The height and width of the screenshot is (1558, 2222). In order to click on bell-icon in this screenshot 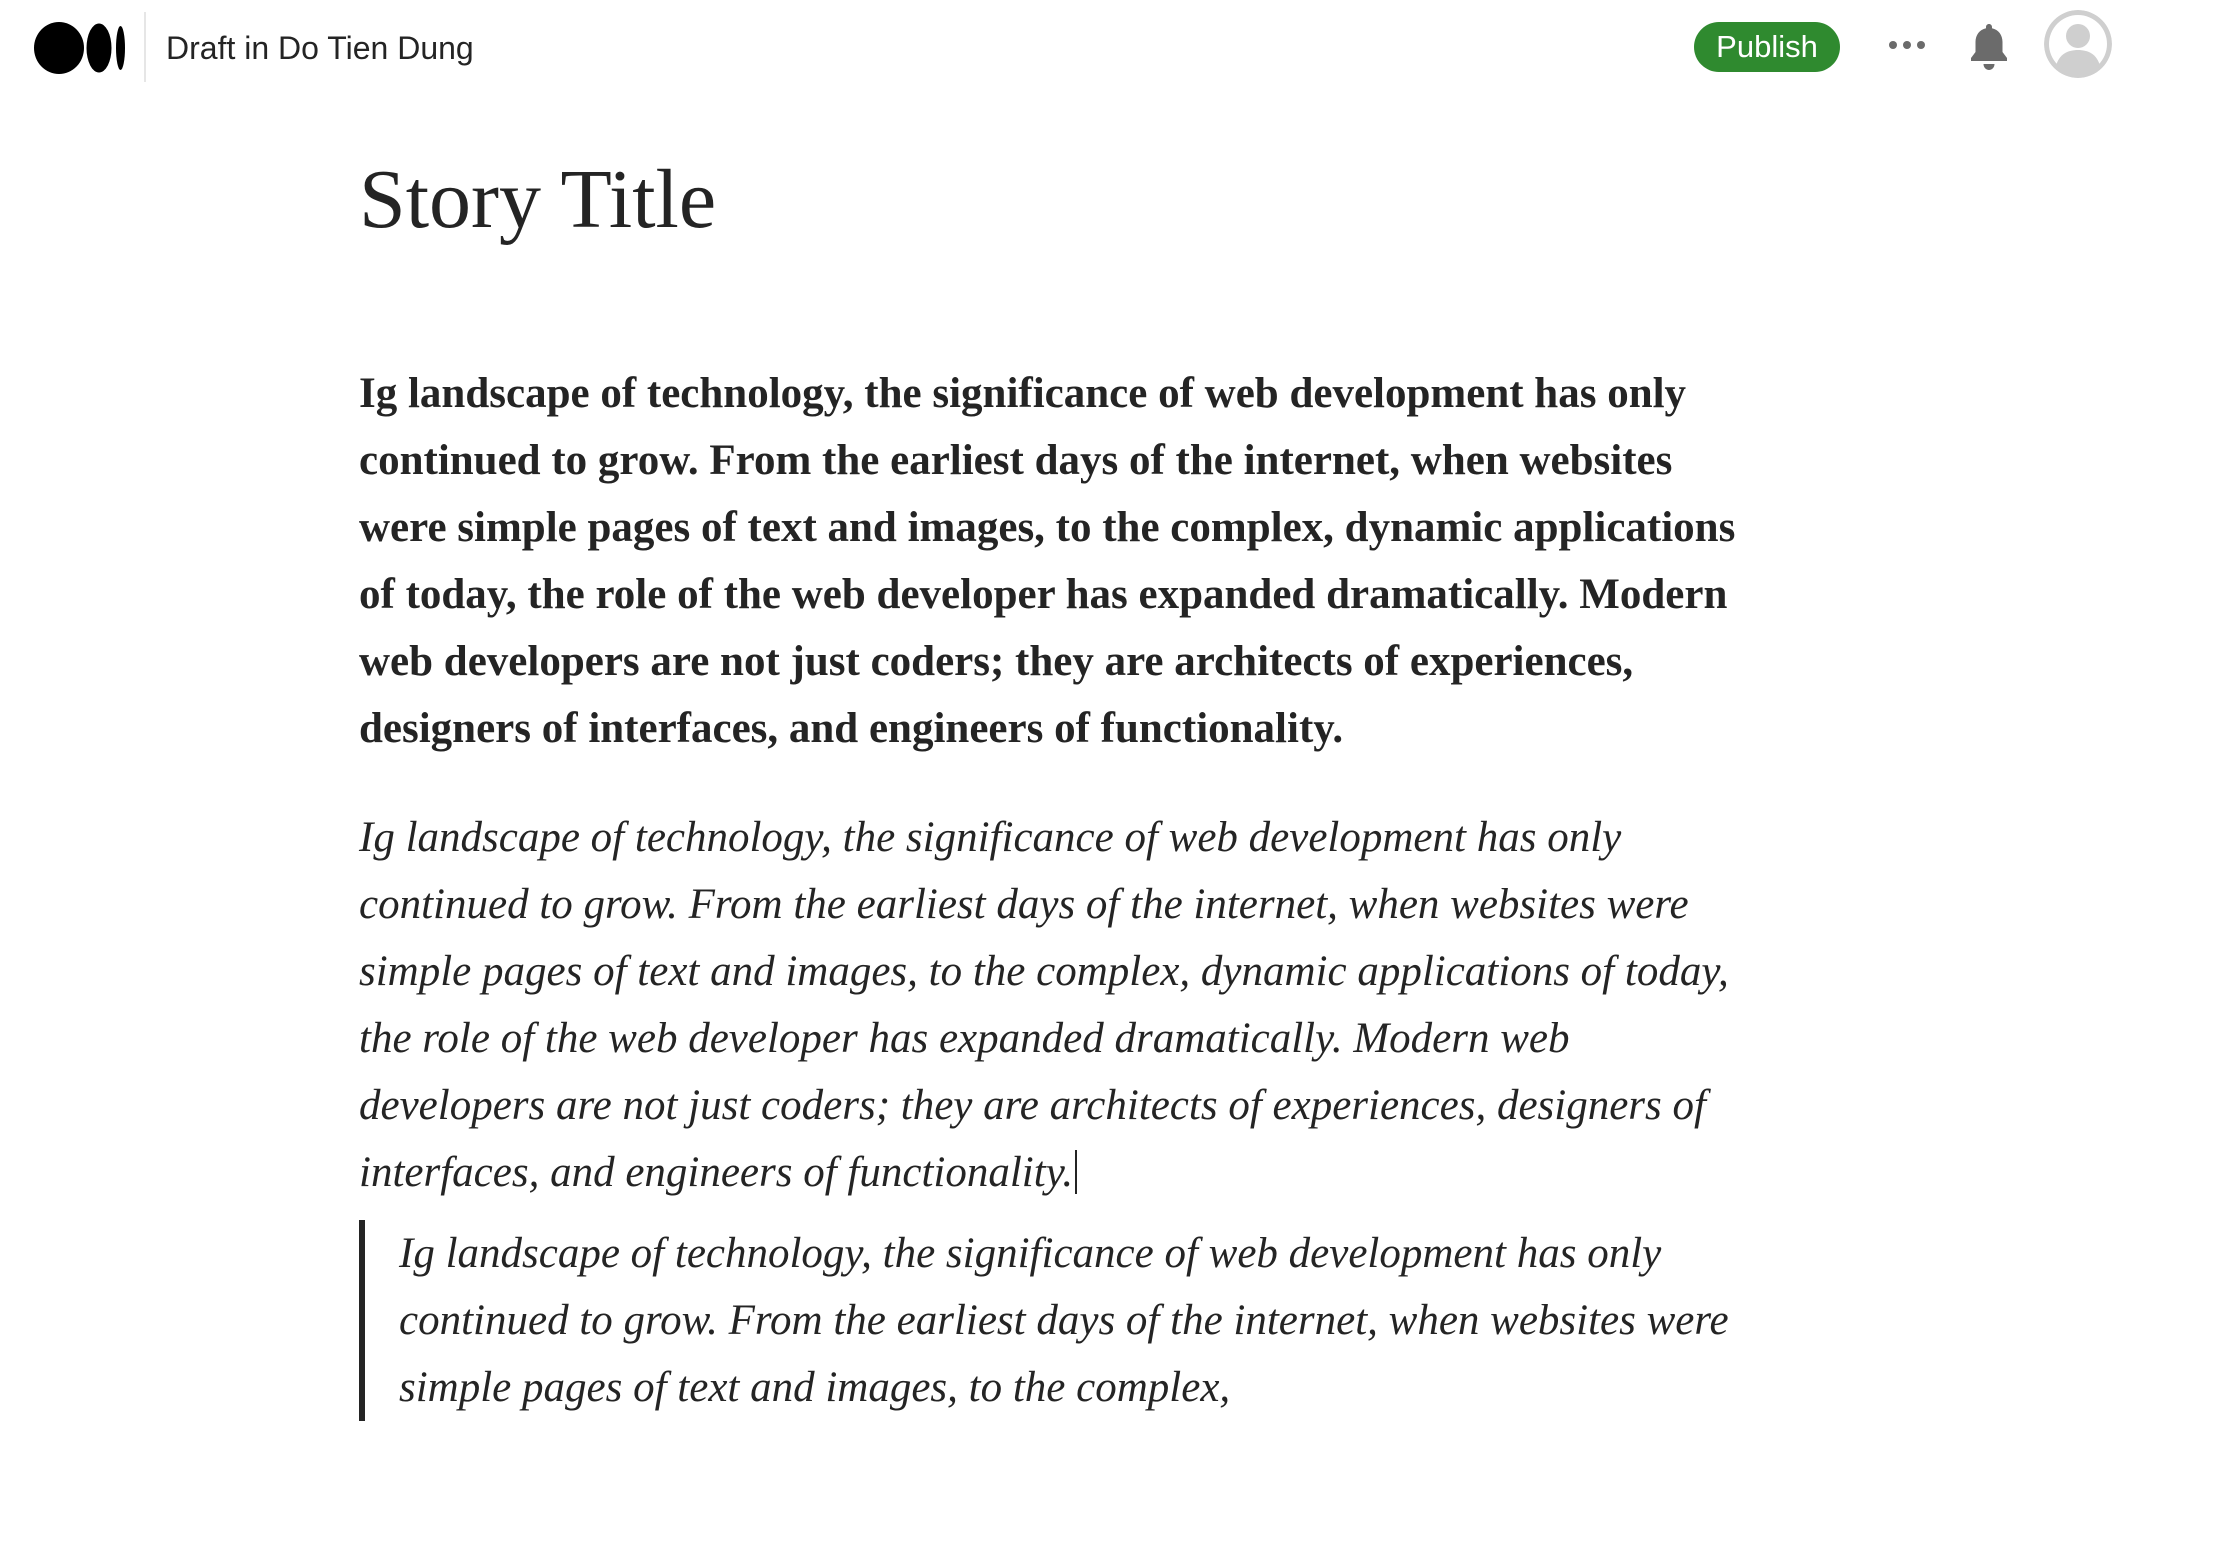, I will do `click(1989, 47)`.